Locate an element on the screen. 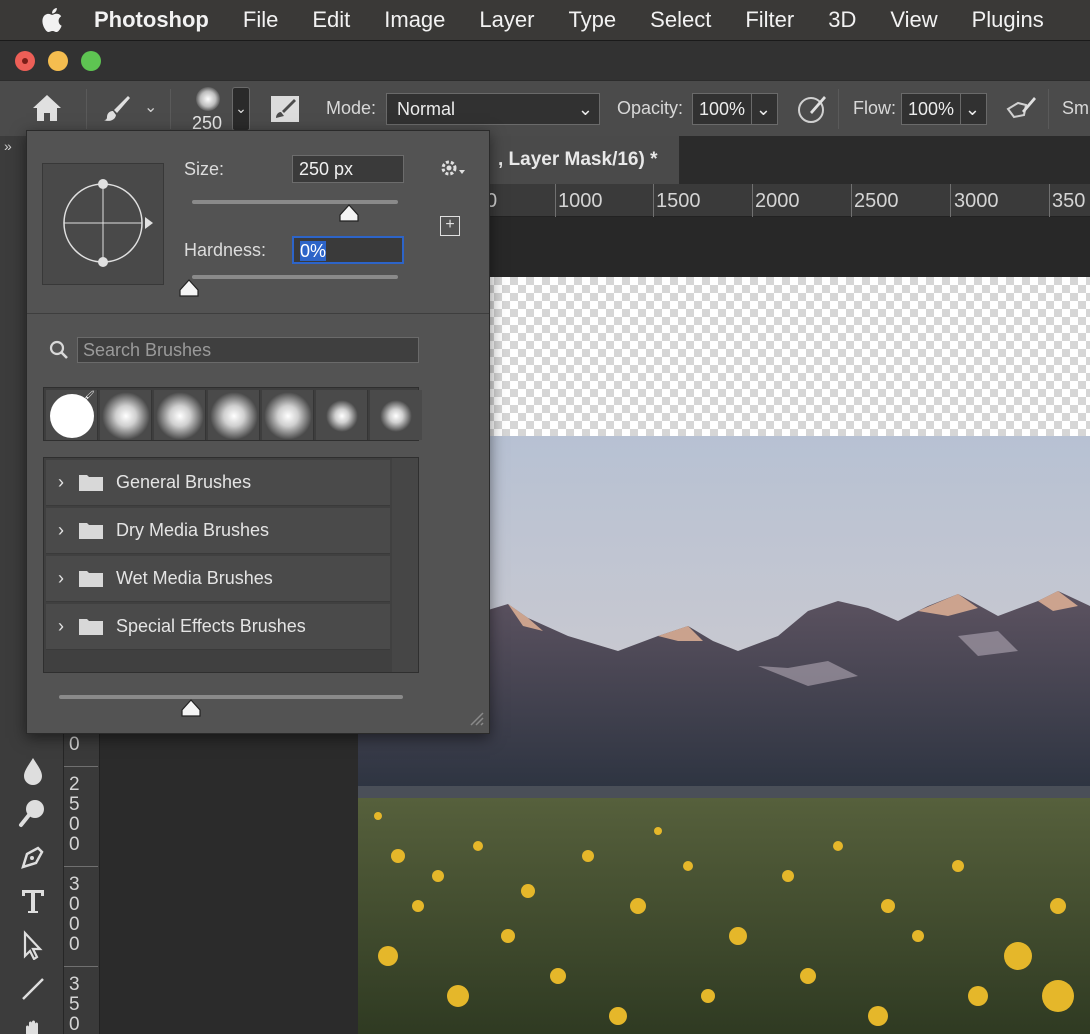 This screenshot has height=1034, width=1090. brush-tool-icon is located at coordinates (117, 110).